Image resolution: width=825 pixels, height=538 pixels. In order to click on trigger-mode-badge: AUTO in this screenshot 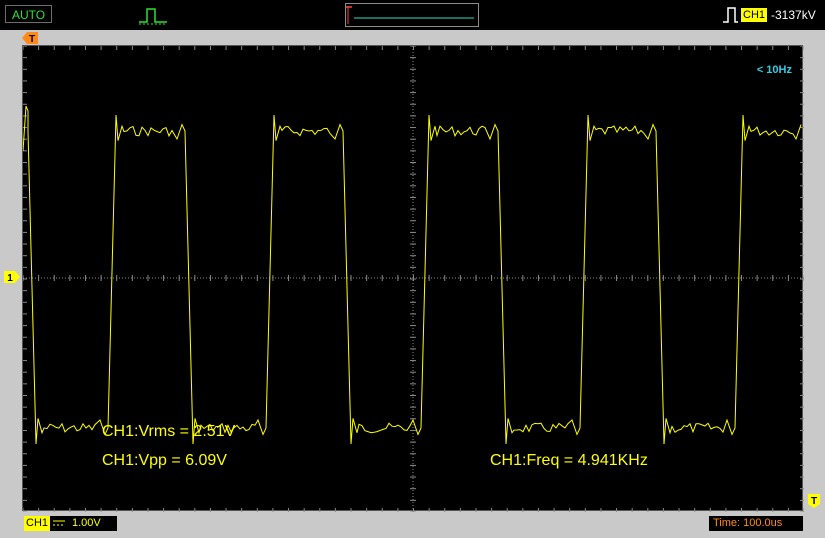, I will do `click(28, 14)`.